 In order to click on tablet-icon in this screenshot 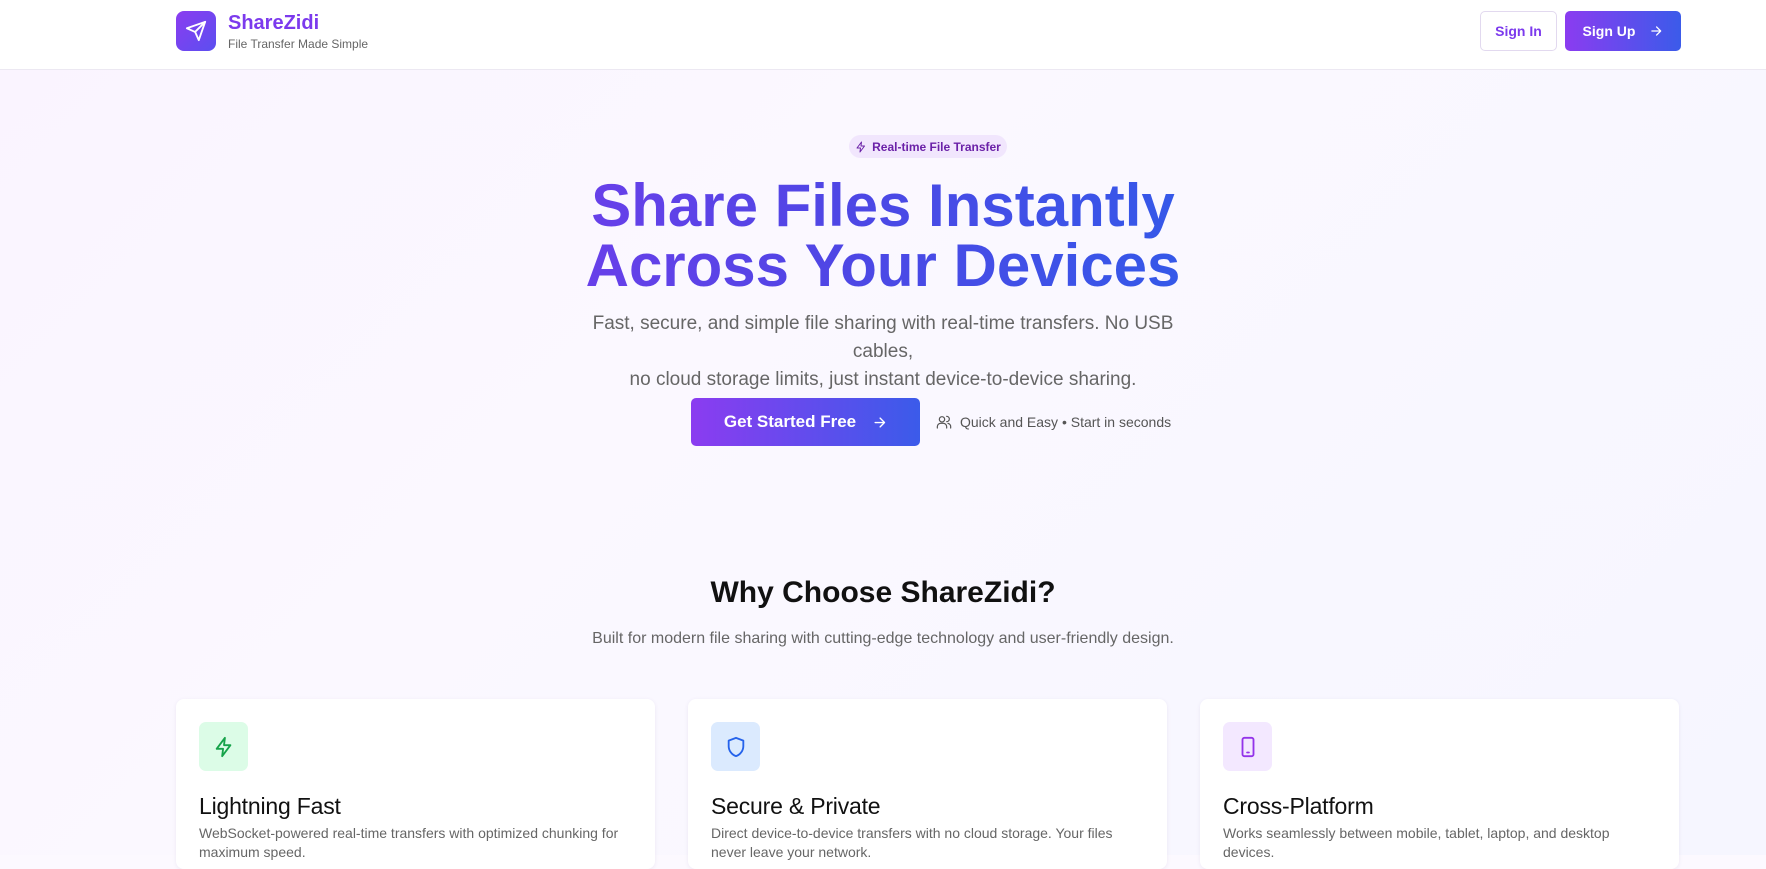, I will do `click(1247, 746)`.